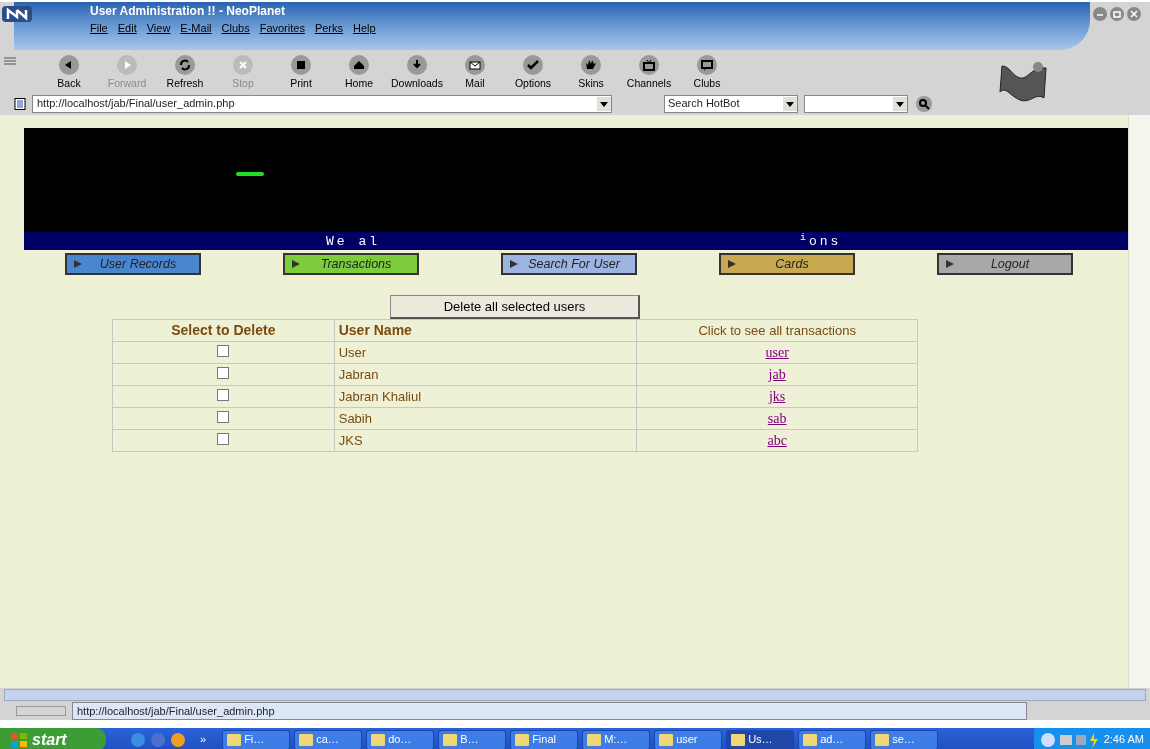  What do you see at coordinates (731, 103) in the screenshot?
I see `search-engine-dropdown: Search HotBot` at bounding box center [731, 103].